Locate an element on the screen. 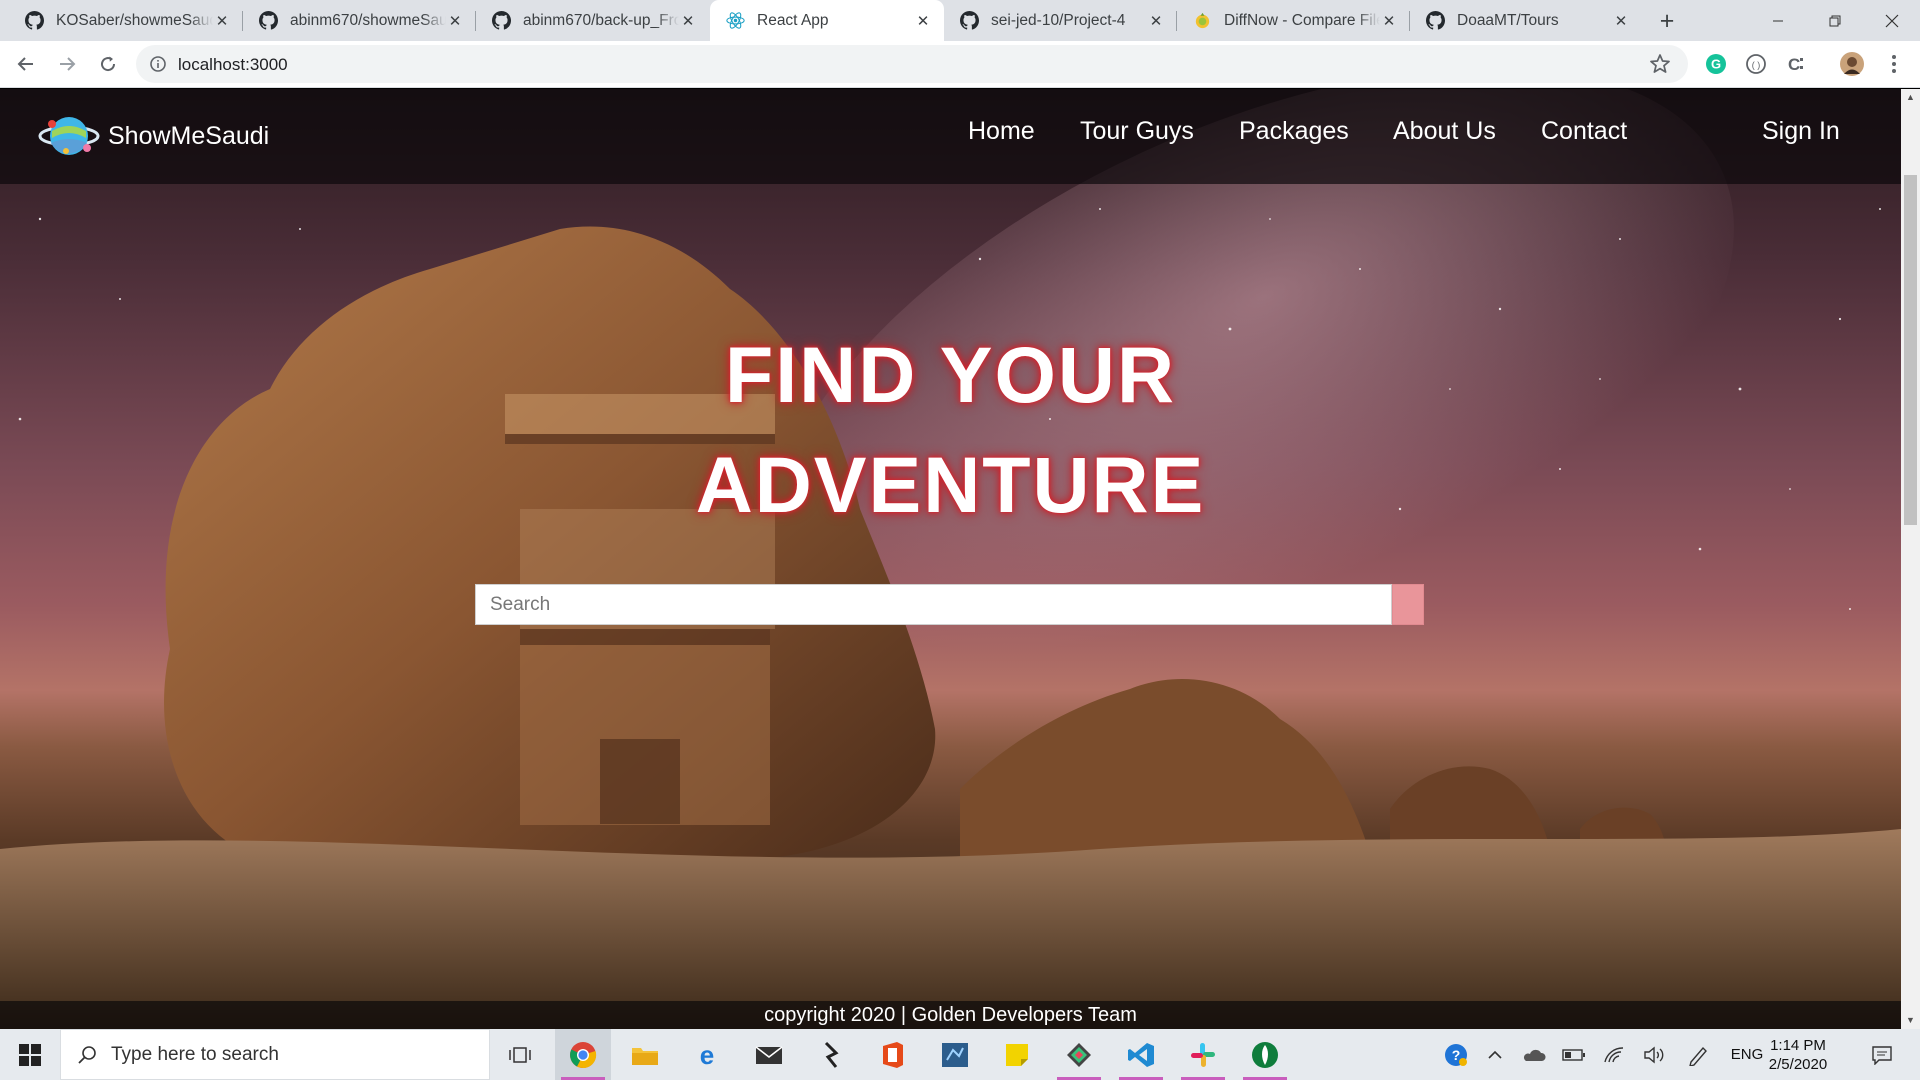  minimize-button is located at coordinates (1777, 20).